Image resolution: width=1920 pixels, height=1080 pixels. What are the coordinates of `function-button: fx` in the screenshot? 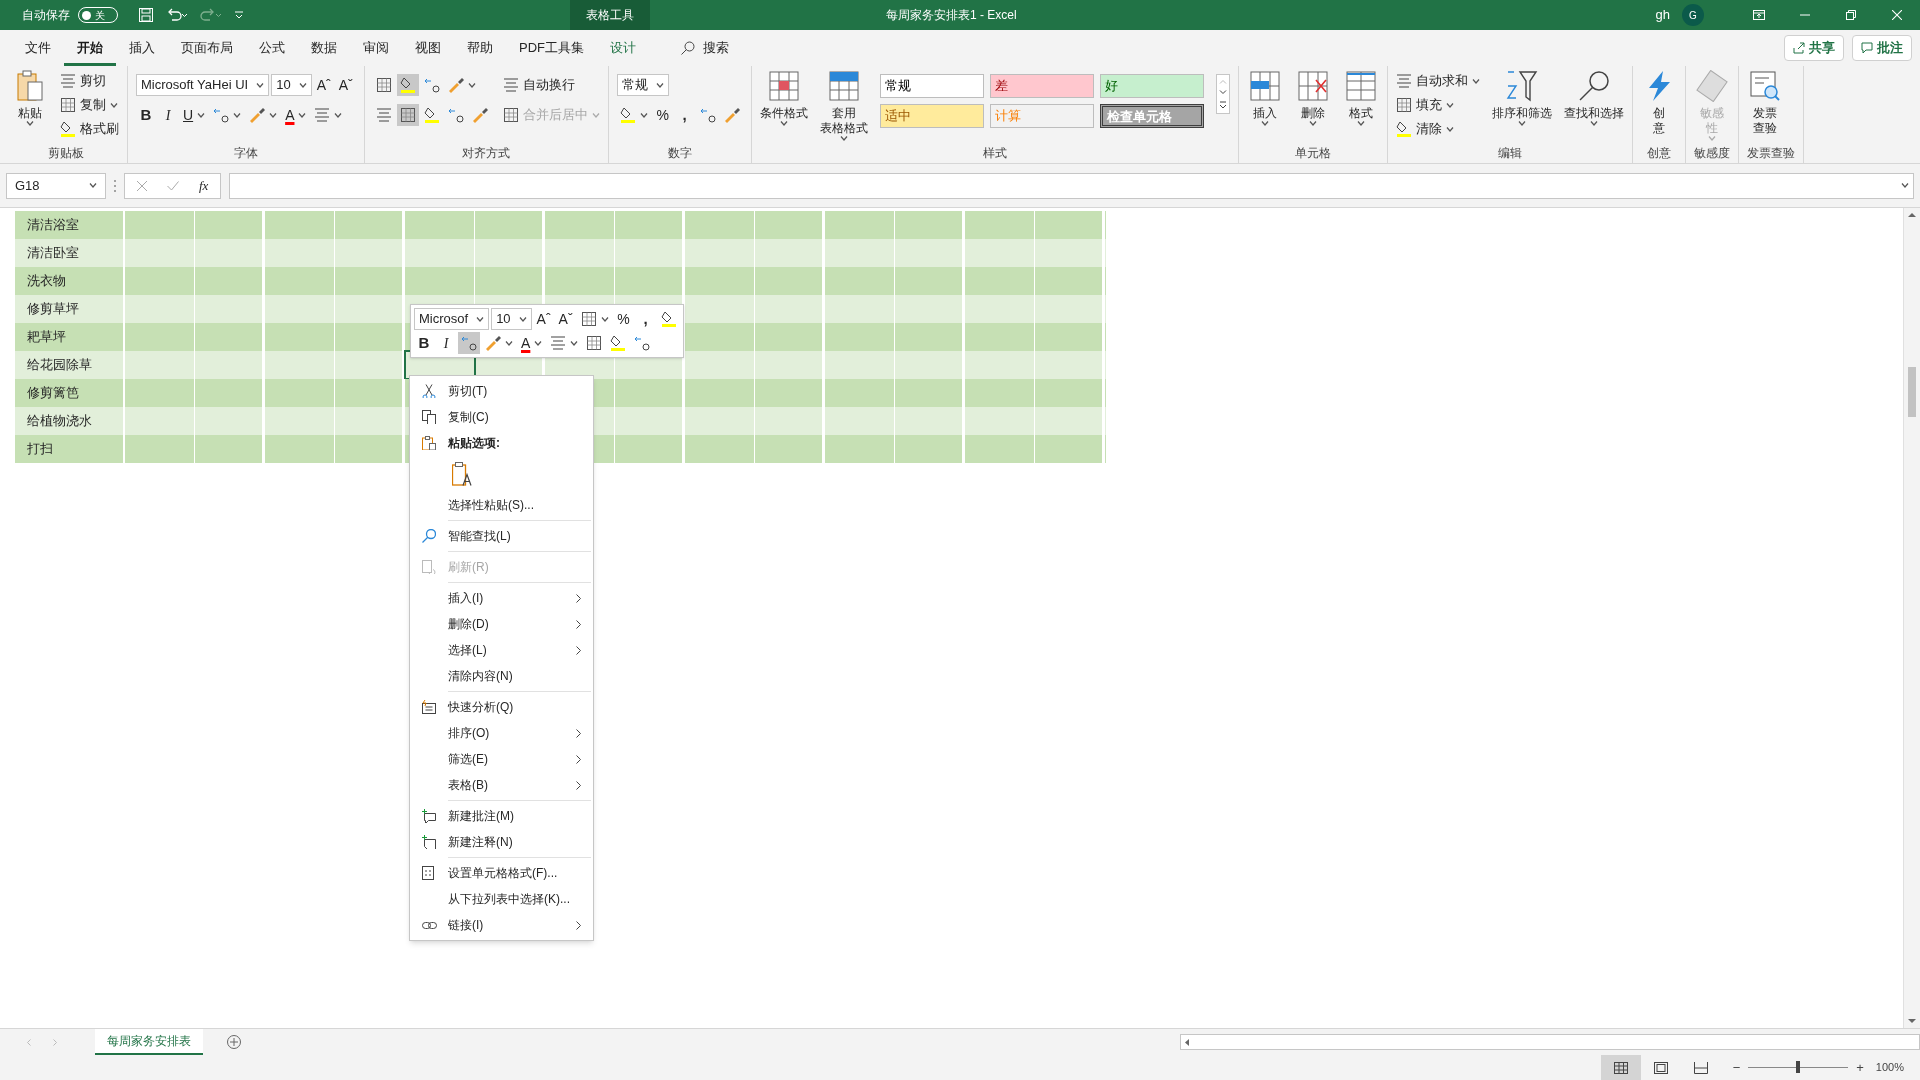 It's located at (204, 185).